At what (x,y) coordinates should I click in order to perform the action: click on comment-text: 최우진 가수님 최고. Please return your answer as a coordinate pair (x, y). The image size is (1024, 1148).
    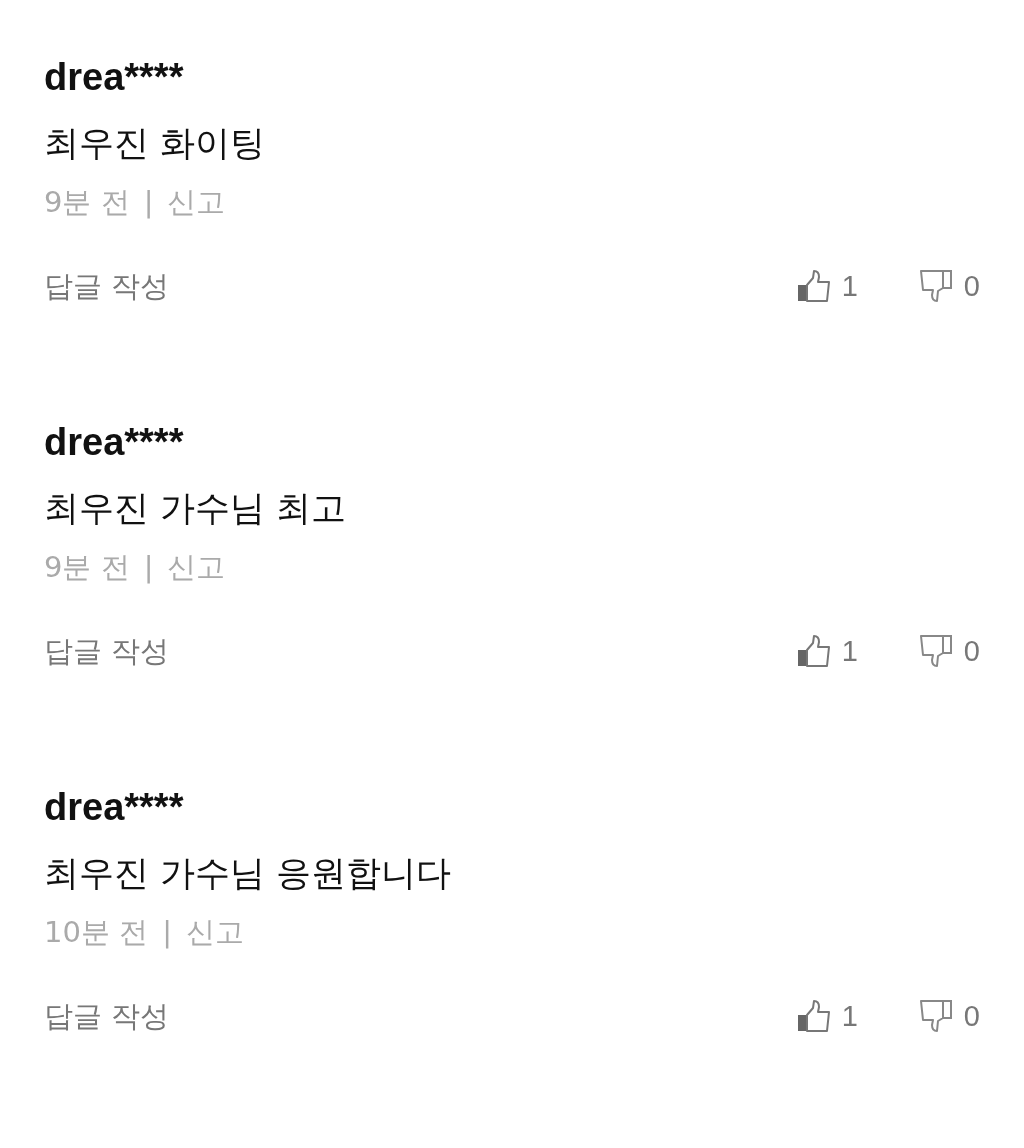
    Looking at the image, I should click on (196, 508).